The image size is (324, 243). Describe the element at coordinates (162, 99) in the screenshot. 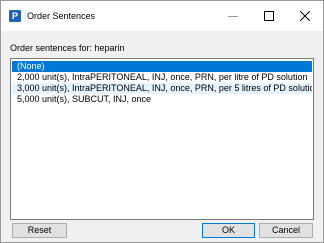

I see `list-item: 5,000 unit(s), SUBCUT, INJ, once` at that location.